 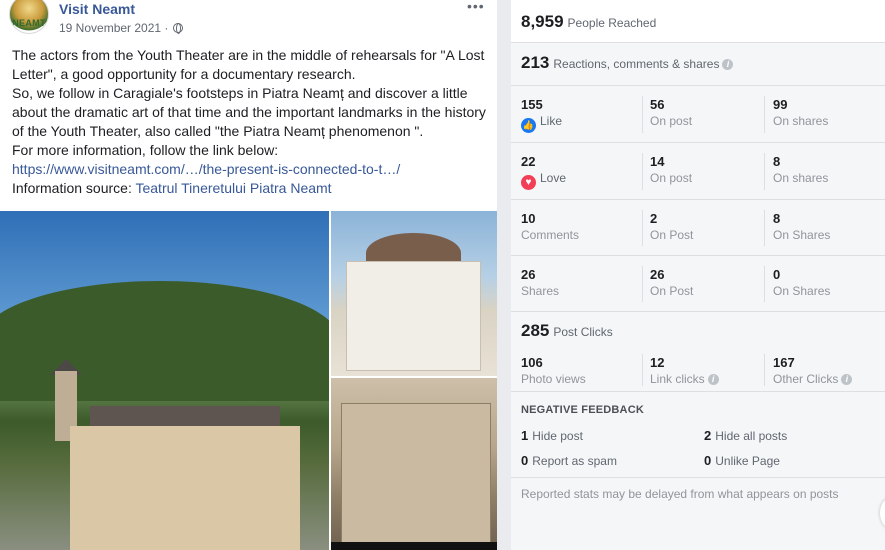 I want to click on like-row: 155 👍 Like 56 On post 99 On shares, so click(x=698, y=114).